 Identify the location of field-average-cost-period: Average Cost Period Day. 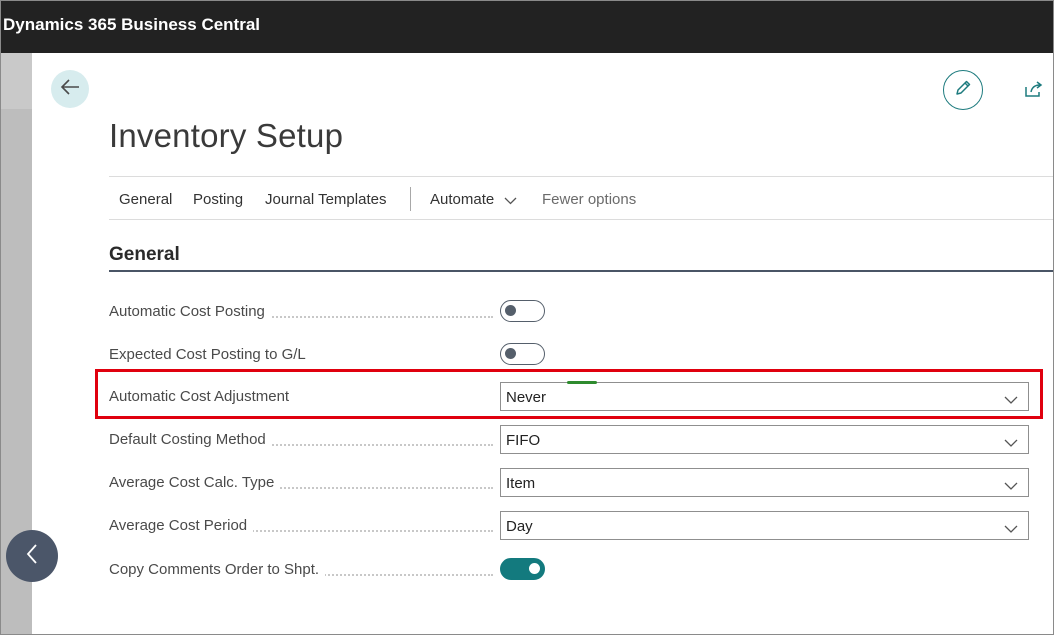
(569, 525).